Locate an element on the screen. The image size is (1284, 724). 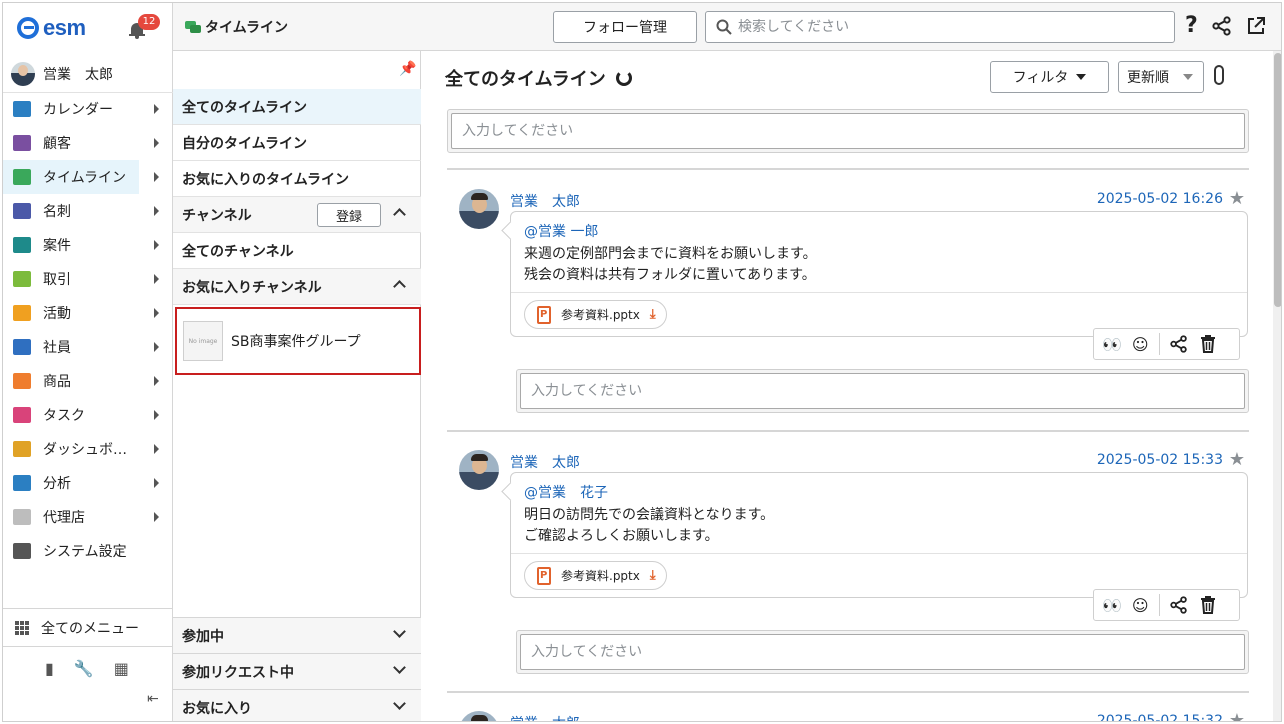
timeline-all: 全てのタイムライン is located at coordinates (297, 107).